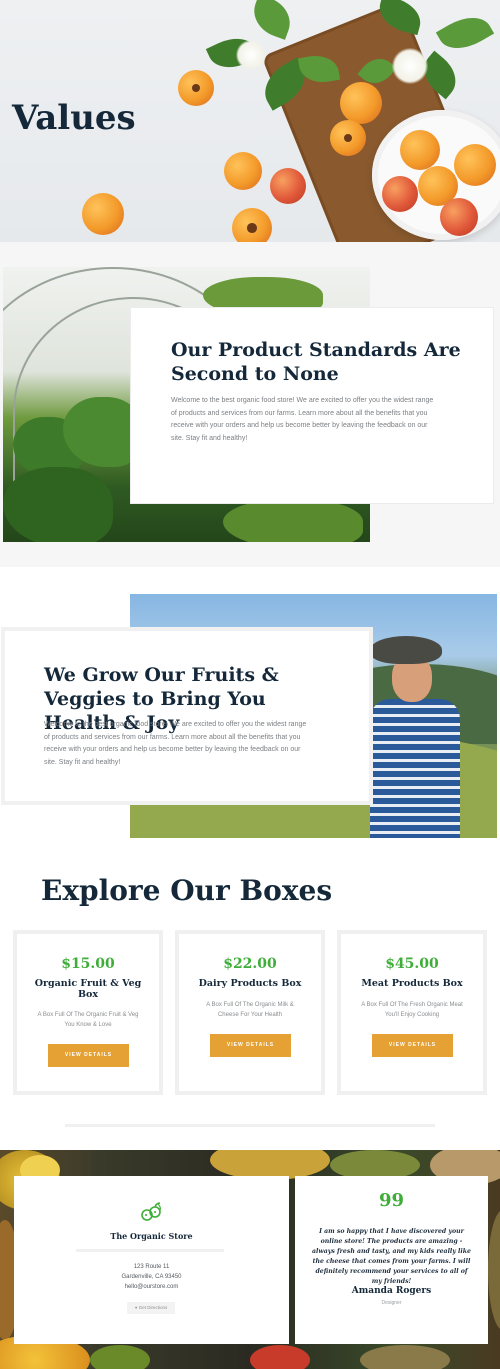 The width and height of the screenshot is (500, 1369). Describe the element at coordinates (250, 983) in the screenshot. I see `box-name: Dairy Products Box` at that location.